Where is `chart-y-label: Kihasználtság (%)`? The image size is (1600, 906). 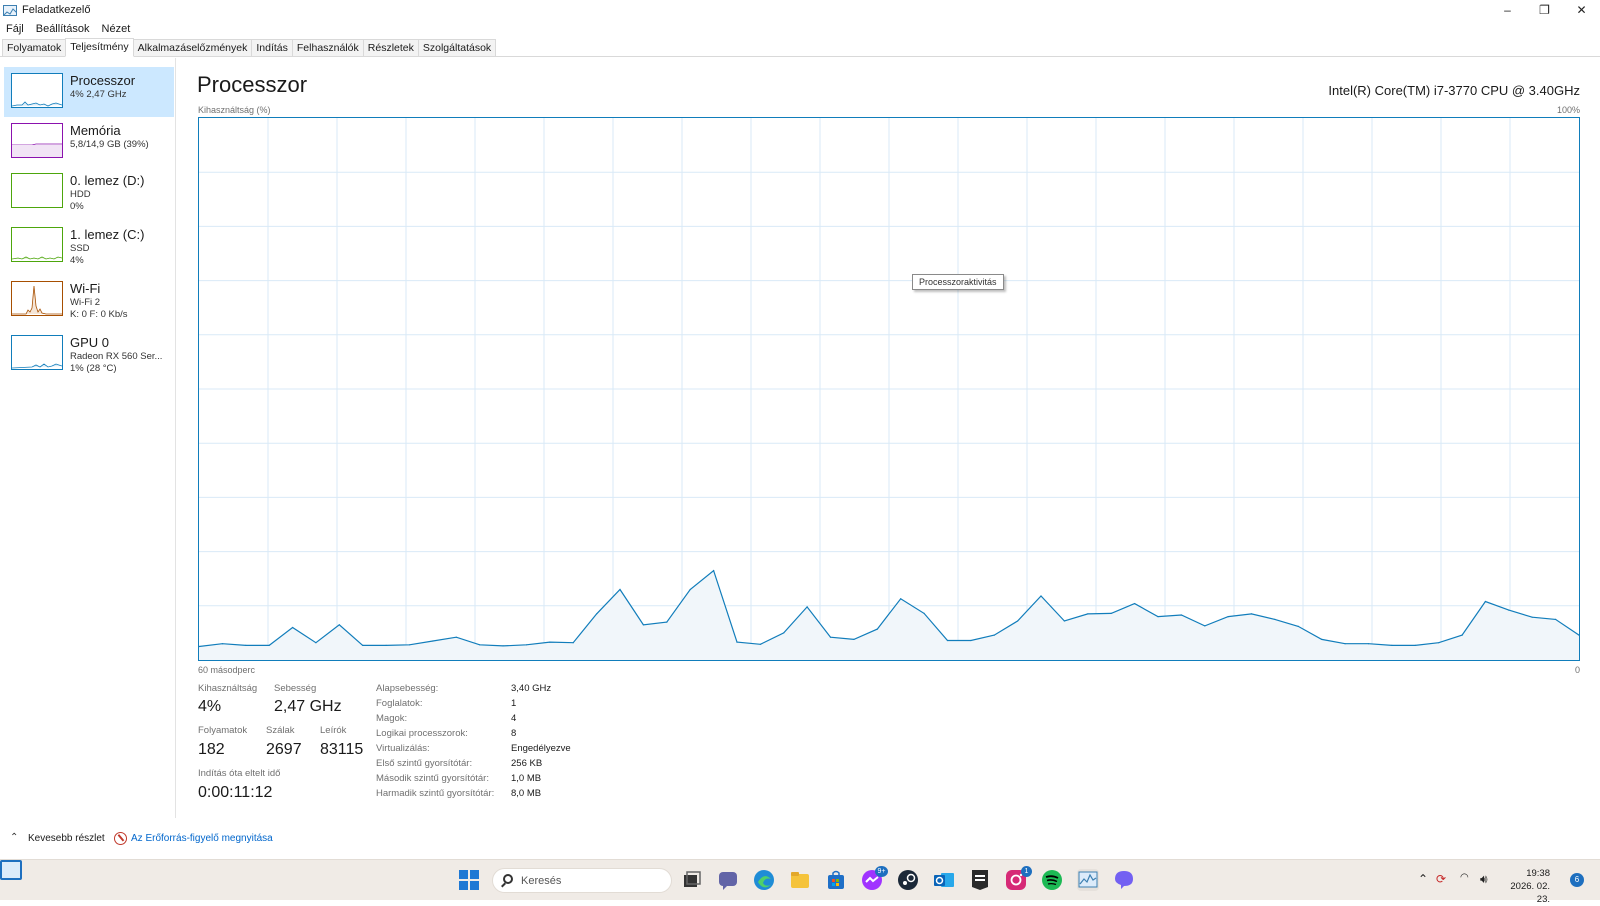
chart-y-label: Kihasználtság (%) is located at coordinates (234, 110).